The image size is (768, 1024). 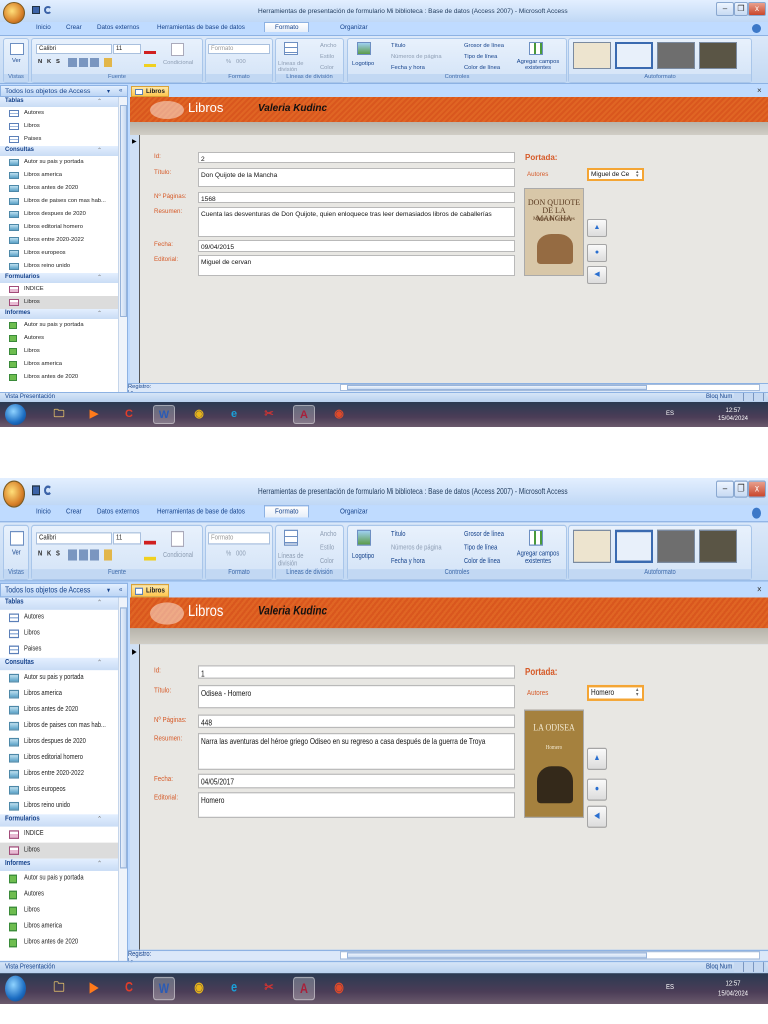 I want to click on logotipo-button: Logotipo, so click(x=363, y=556).